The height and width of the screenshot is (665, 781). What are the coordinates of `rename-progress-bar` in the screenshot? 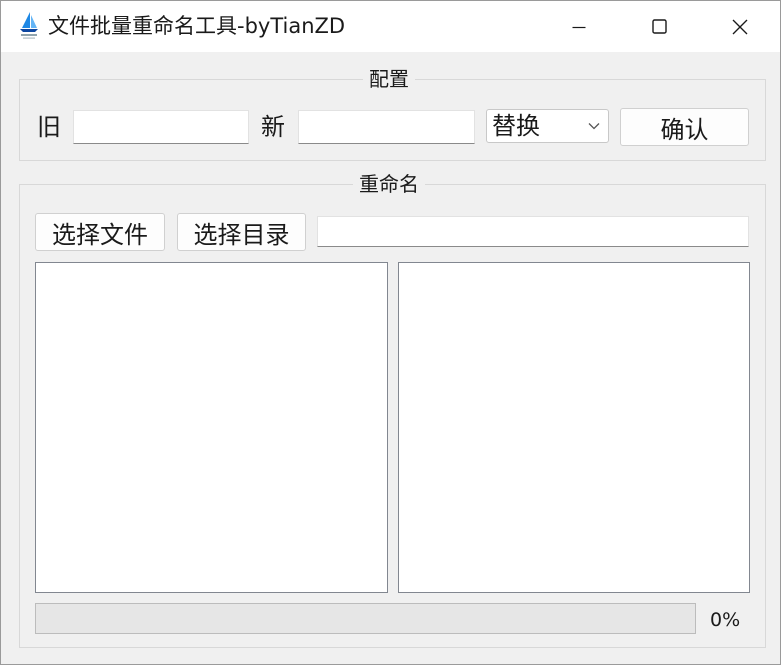 It's located at (365, 618).